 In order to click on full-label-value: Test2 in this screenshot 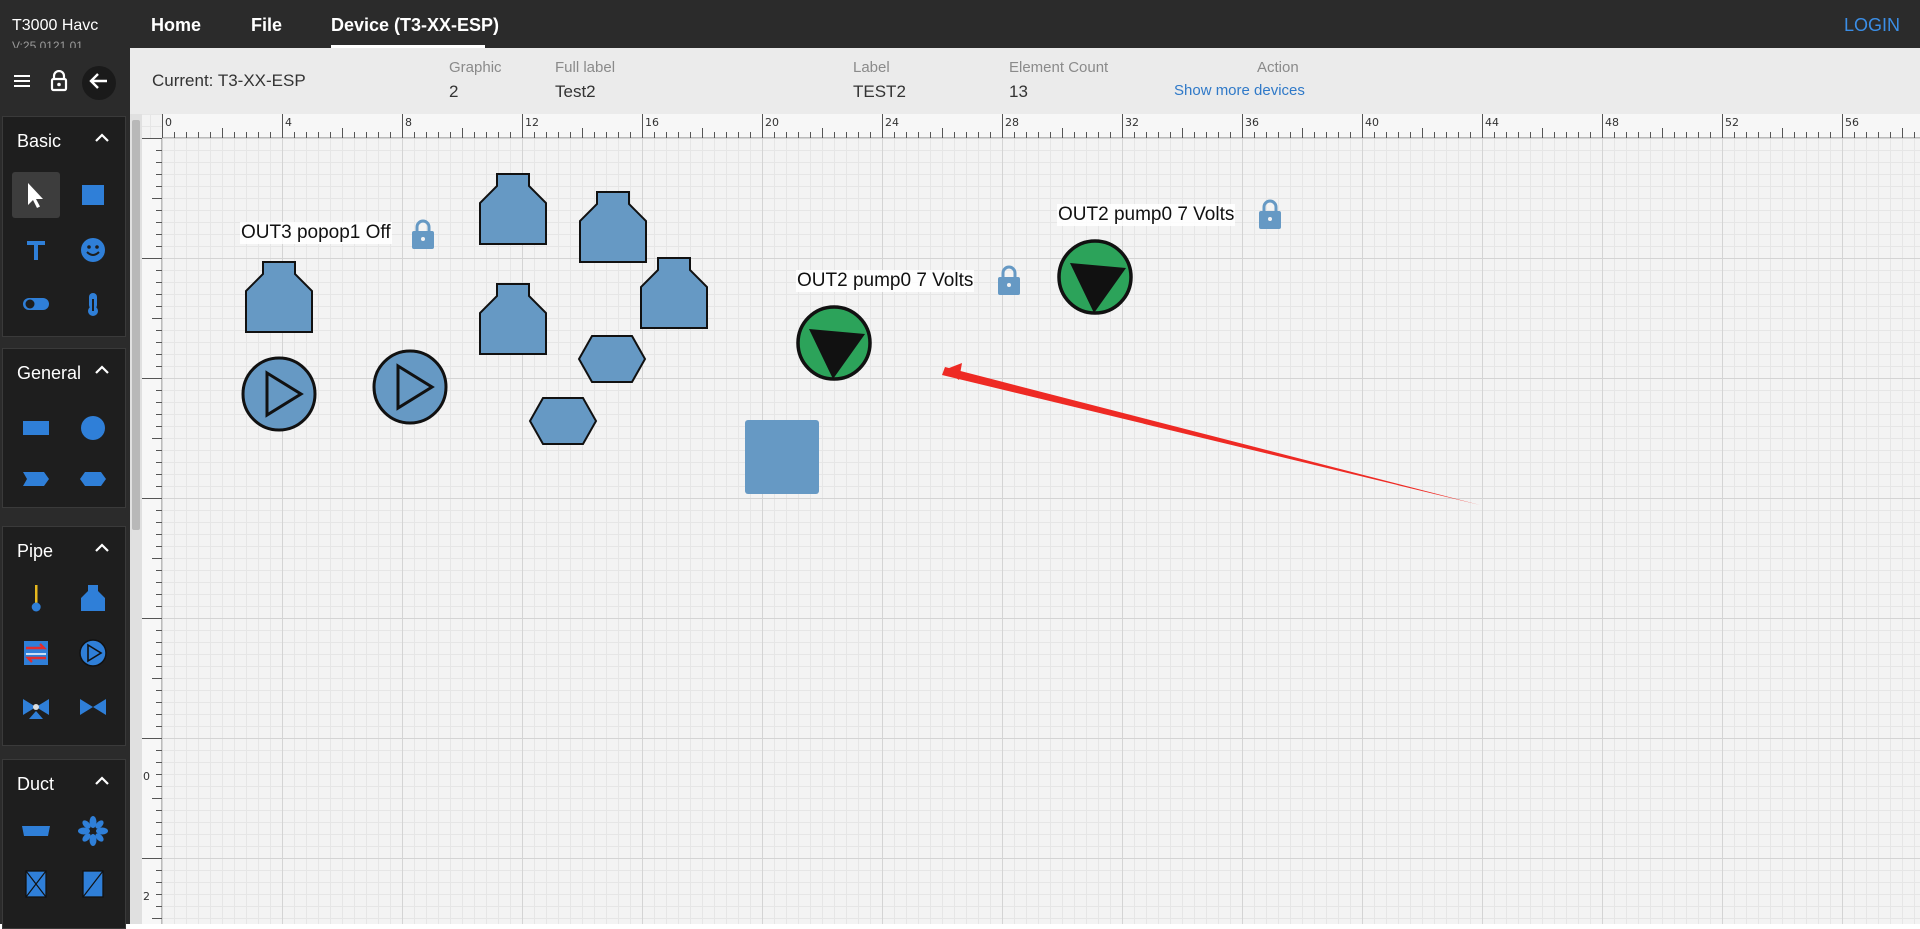, I will do `click(575, 91)`.